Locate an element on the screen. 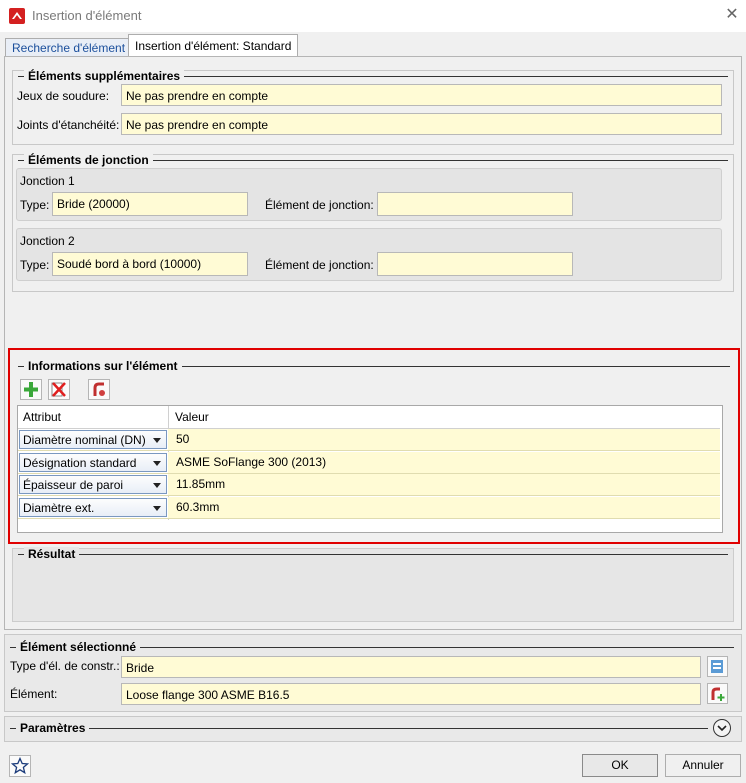 This screenshot has height=783, width=746. welding-field: Ne pas prendre en compte is located at coordinates (421, 95).